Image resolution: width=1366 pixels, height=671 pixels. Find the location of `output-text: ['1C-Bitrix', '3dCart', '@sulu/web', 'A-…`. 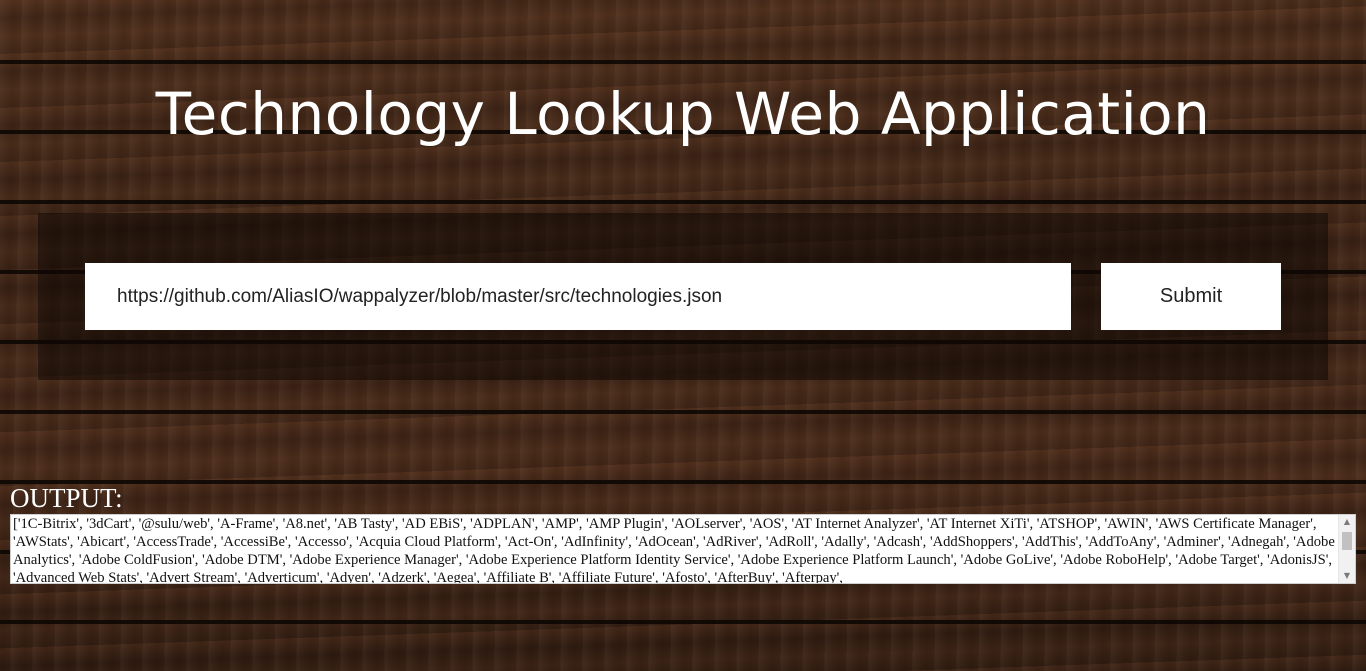

output-text: ['1C-Bitrix', '3dCart', '@sulu/web', 'A-… is located at coordinates (674, 549).